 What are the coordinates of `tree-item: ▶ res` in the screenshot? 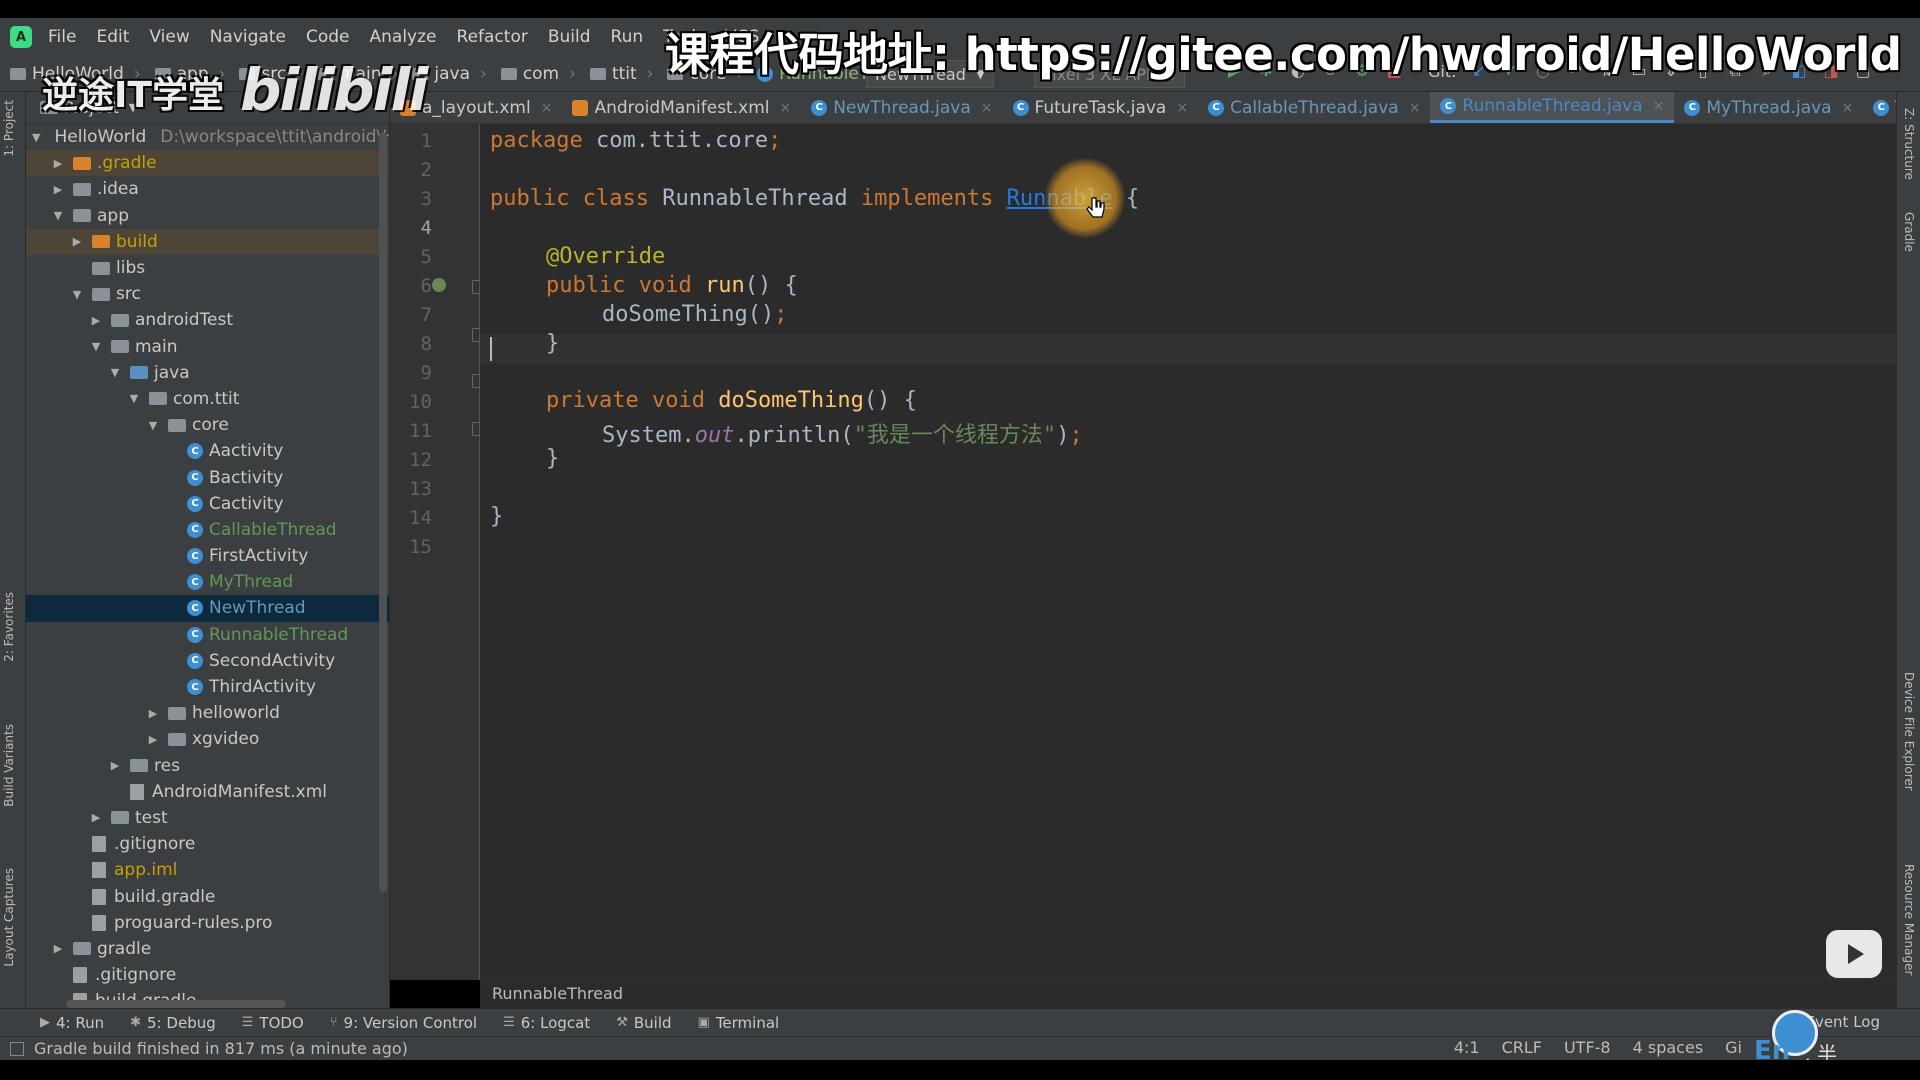 It's located at (207, 766).